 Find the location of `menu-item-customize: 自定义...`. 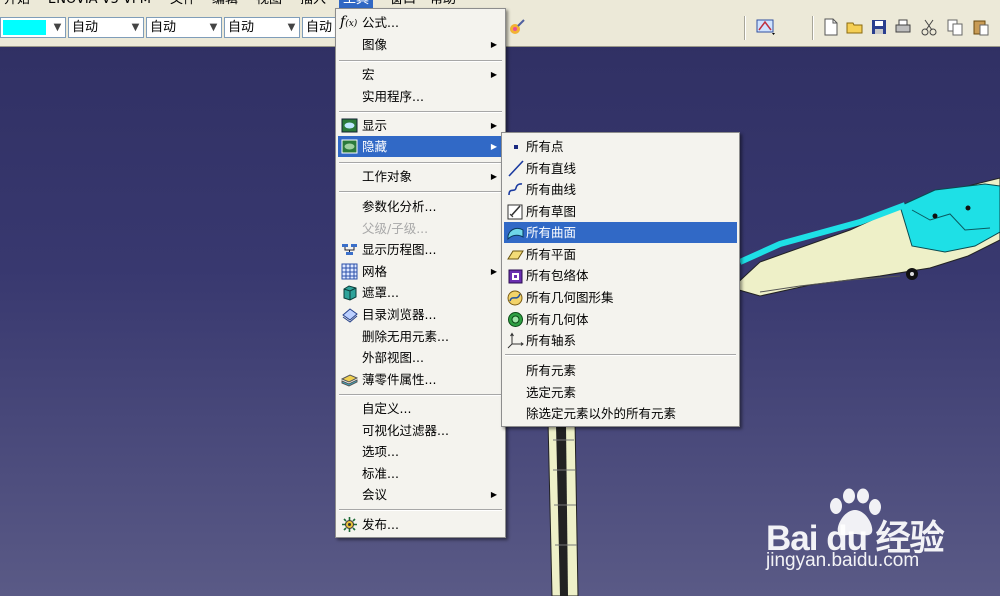

menu-item-customize: 自定义... is located at coordinates (420, 408).